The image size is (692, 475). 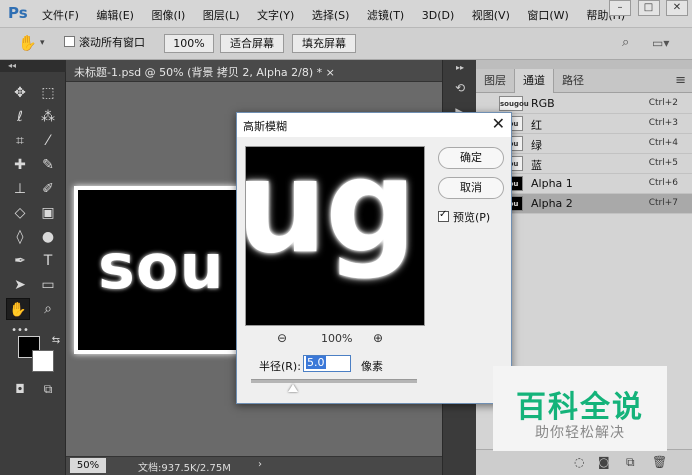 I want to click on dialog-titlebar: 高斯模糊 ✕, so click(x=374, y=125).